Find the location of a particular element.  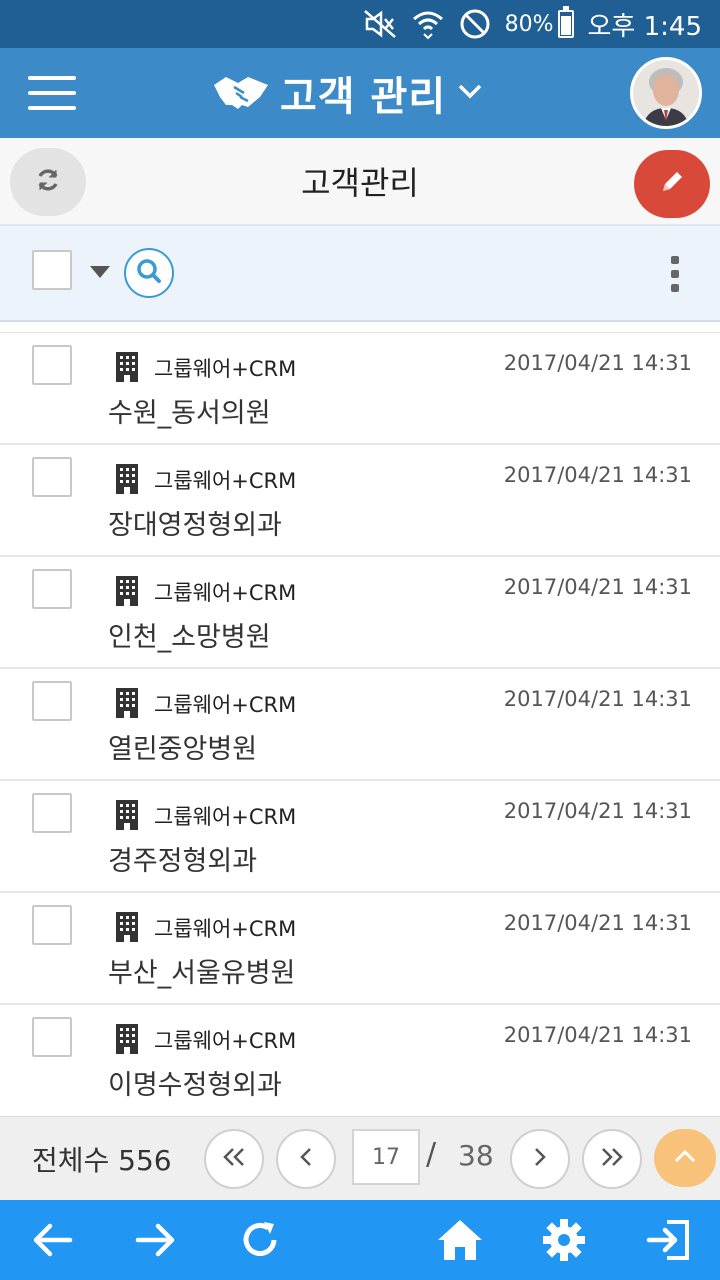

sub-header: 고객관리 is located at coordinates (360, 182).